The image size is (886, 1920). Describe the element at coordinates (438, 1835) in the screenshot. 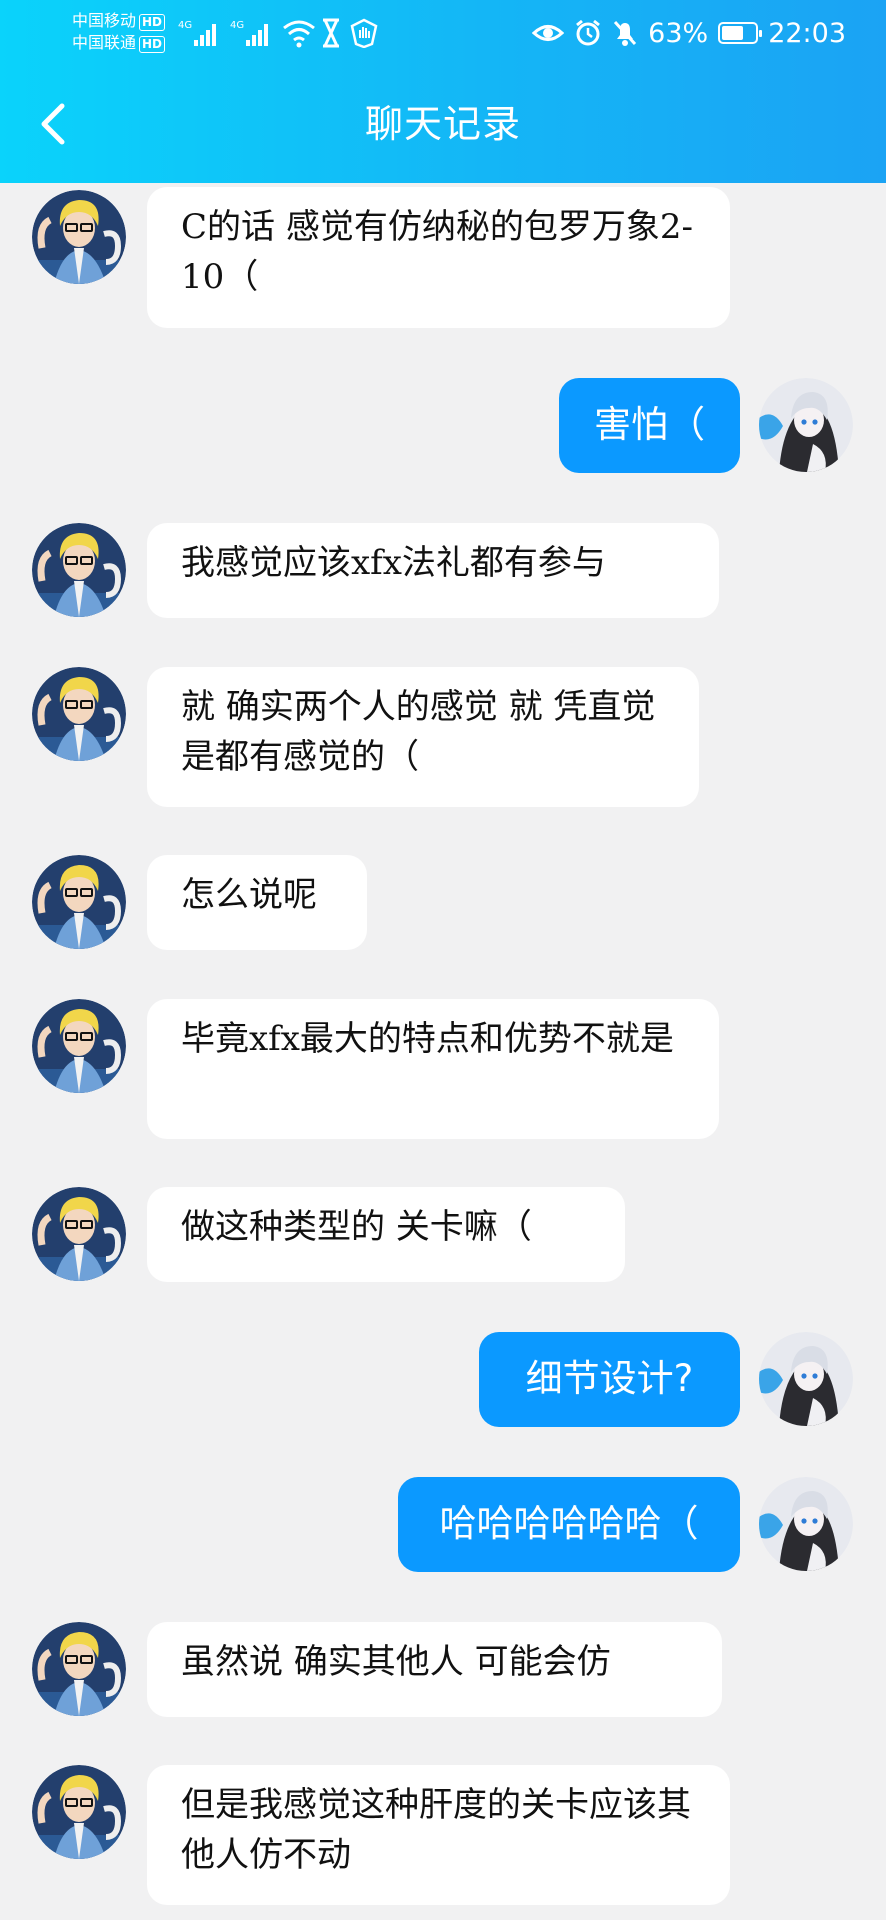

I see `message-text: 但是我感觉这种肝度的关卡应该其他人仿不动` at that location.